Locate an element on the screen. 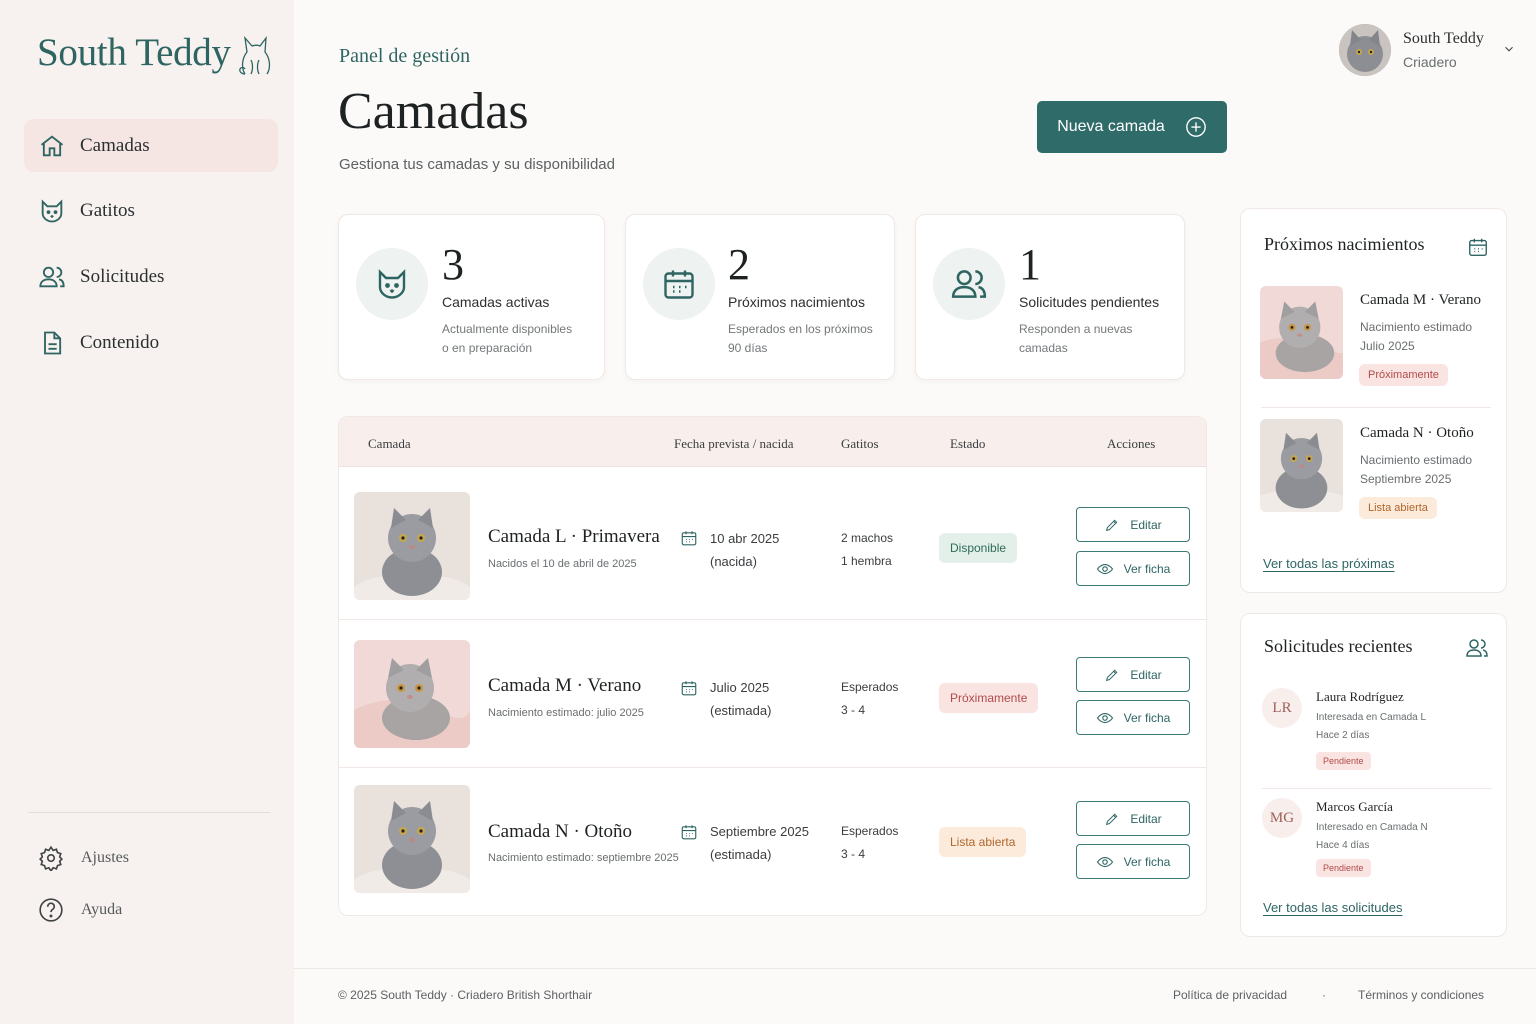 The height and width of the screenshot is (1024, 1536). status-badge: Disponible is located at coordinates (978, 548).